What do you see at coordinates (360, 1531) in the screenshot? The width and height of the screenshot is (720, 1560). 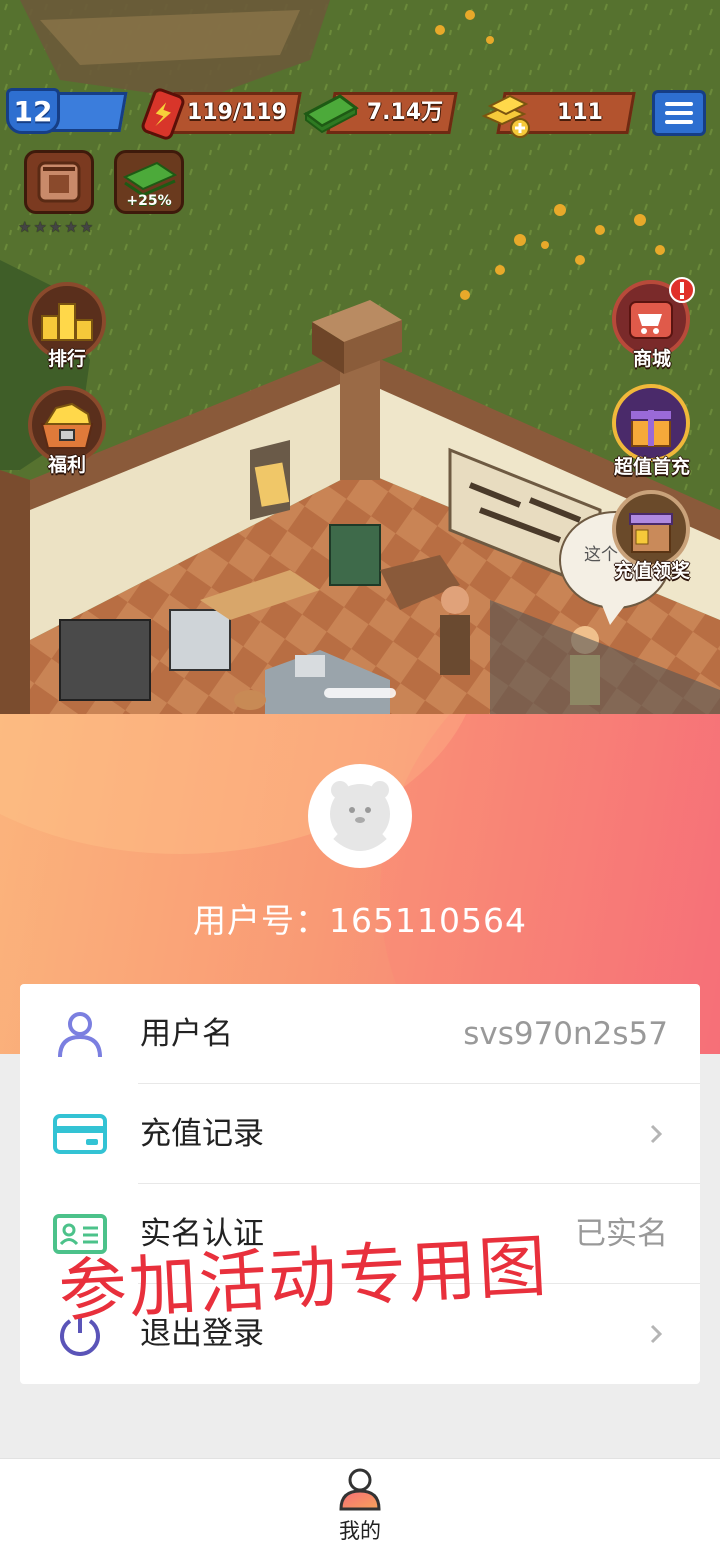 I see `tab-mine-label: 我的` at bounding box center [360, 1531].